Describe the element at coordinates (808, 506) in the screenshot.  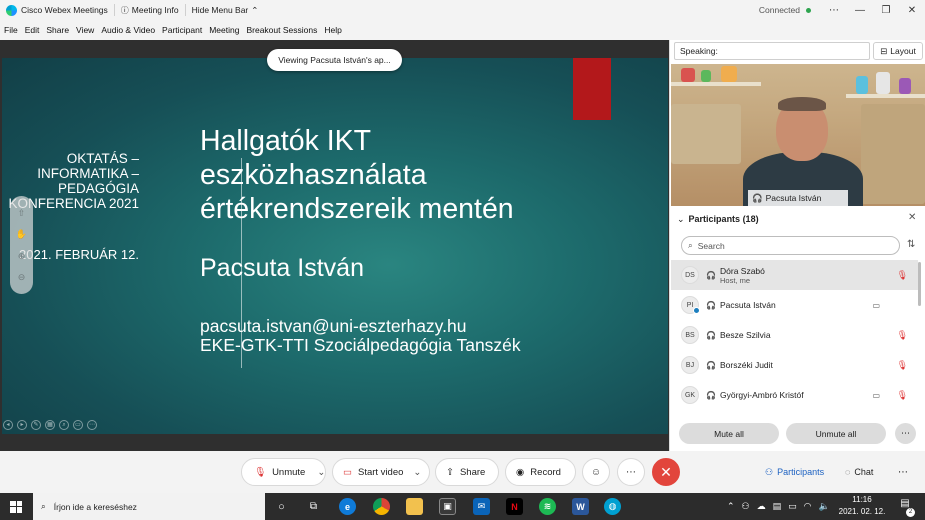
I see `wifi-icon: ◠` at that location.